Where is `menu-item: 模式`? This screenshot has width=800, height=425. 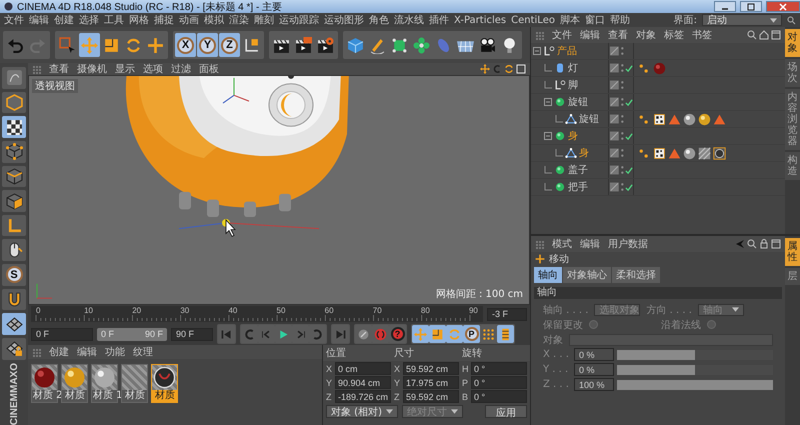 menu-item: 模式 is located at coordinates (562, 244).